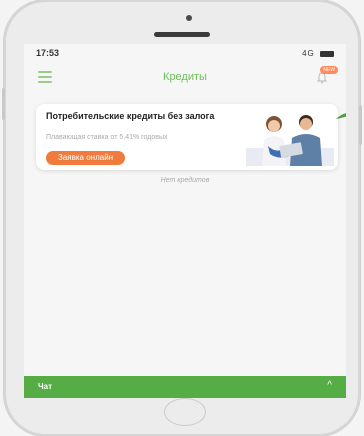  What do you see at coordinates (185, 53) in the screenshot?
I see `status-bar: 17:53 4G` at bounding box center [185, 53].